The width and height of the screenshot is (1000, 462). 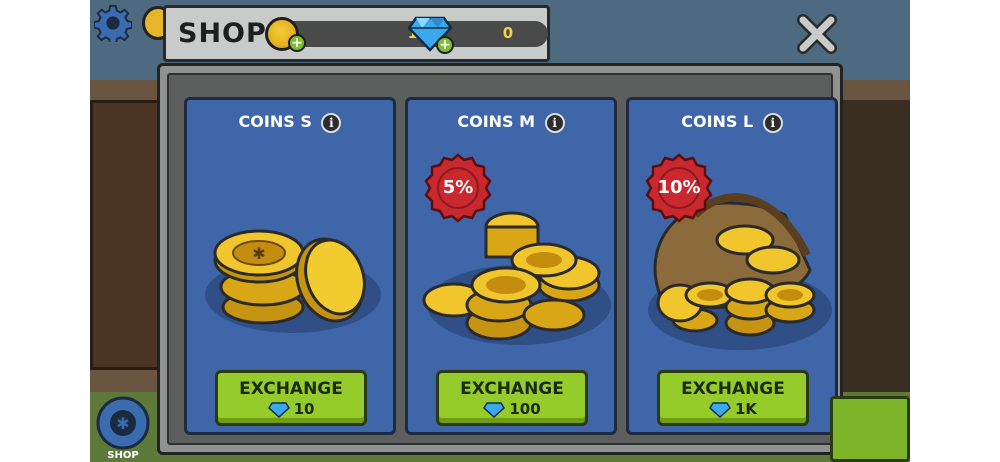 I want to click on discount-label: 10%, so click(x=679, y=187).